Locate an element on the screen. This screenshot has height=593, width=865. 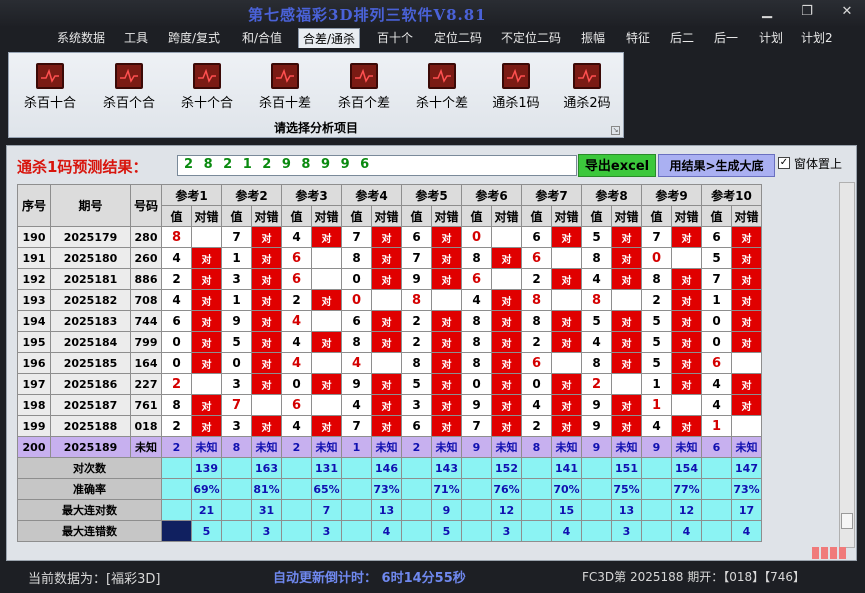
table-row: 194 2025183 744 6 对 9 对 4 6 对 2 对 8 对 8 对 5 对 5 对 0 对 is located at coordinates (389, 321).